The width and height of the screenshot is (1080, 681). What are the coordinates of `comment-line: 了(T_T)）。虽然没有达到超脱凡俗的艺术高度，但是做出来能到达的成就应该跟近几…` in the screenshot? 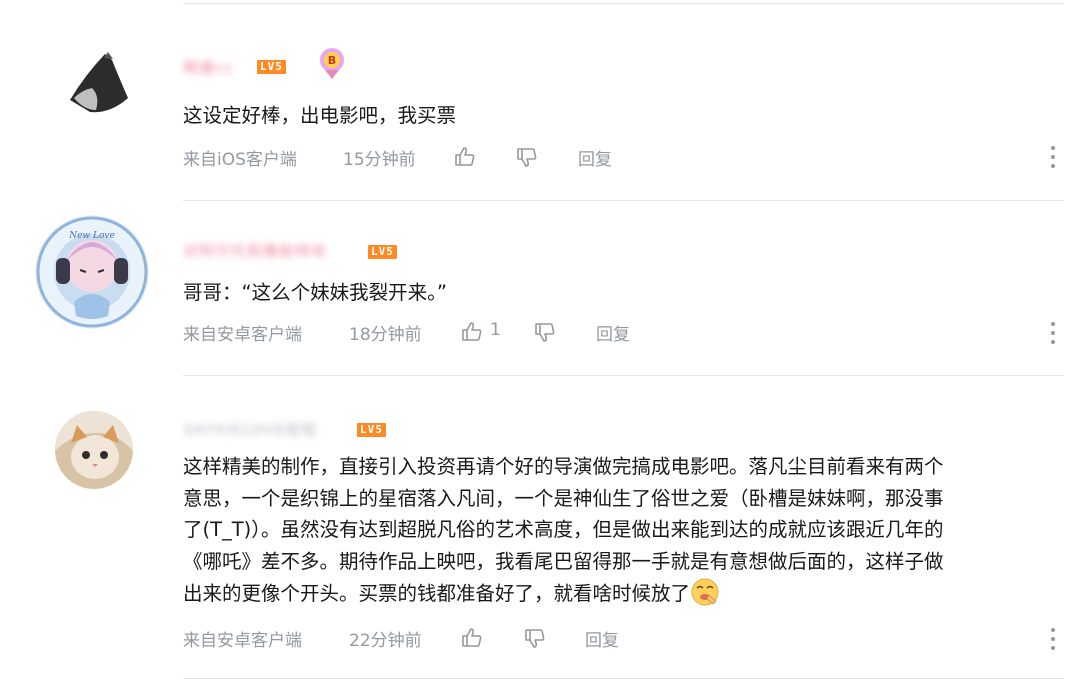 It's located at (563, 529).